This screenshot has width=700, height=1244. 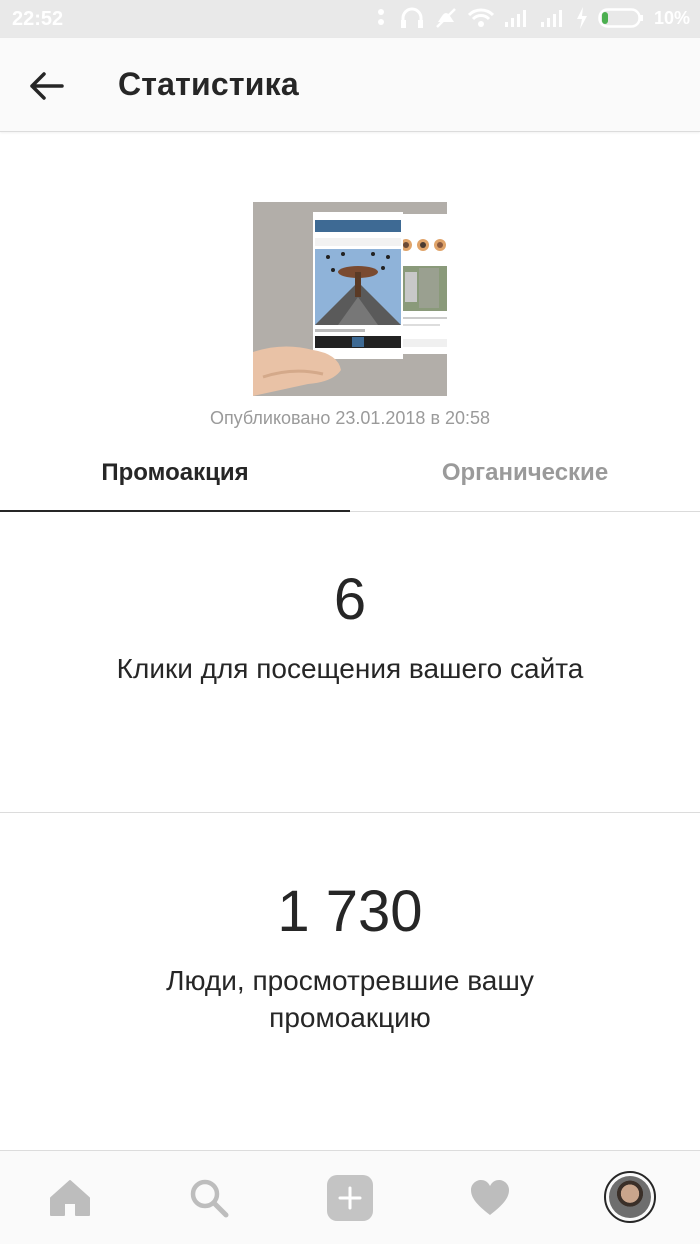 What do you see at coordinates (208, 84) in the screenshot?
I see `page-title: Статистика` at bounding box center [208, 84].